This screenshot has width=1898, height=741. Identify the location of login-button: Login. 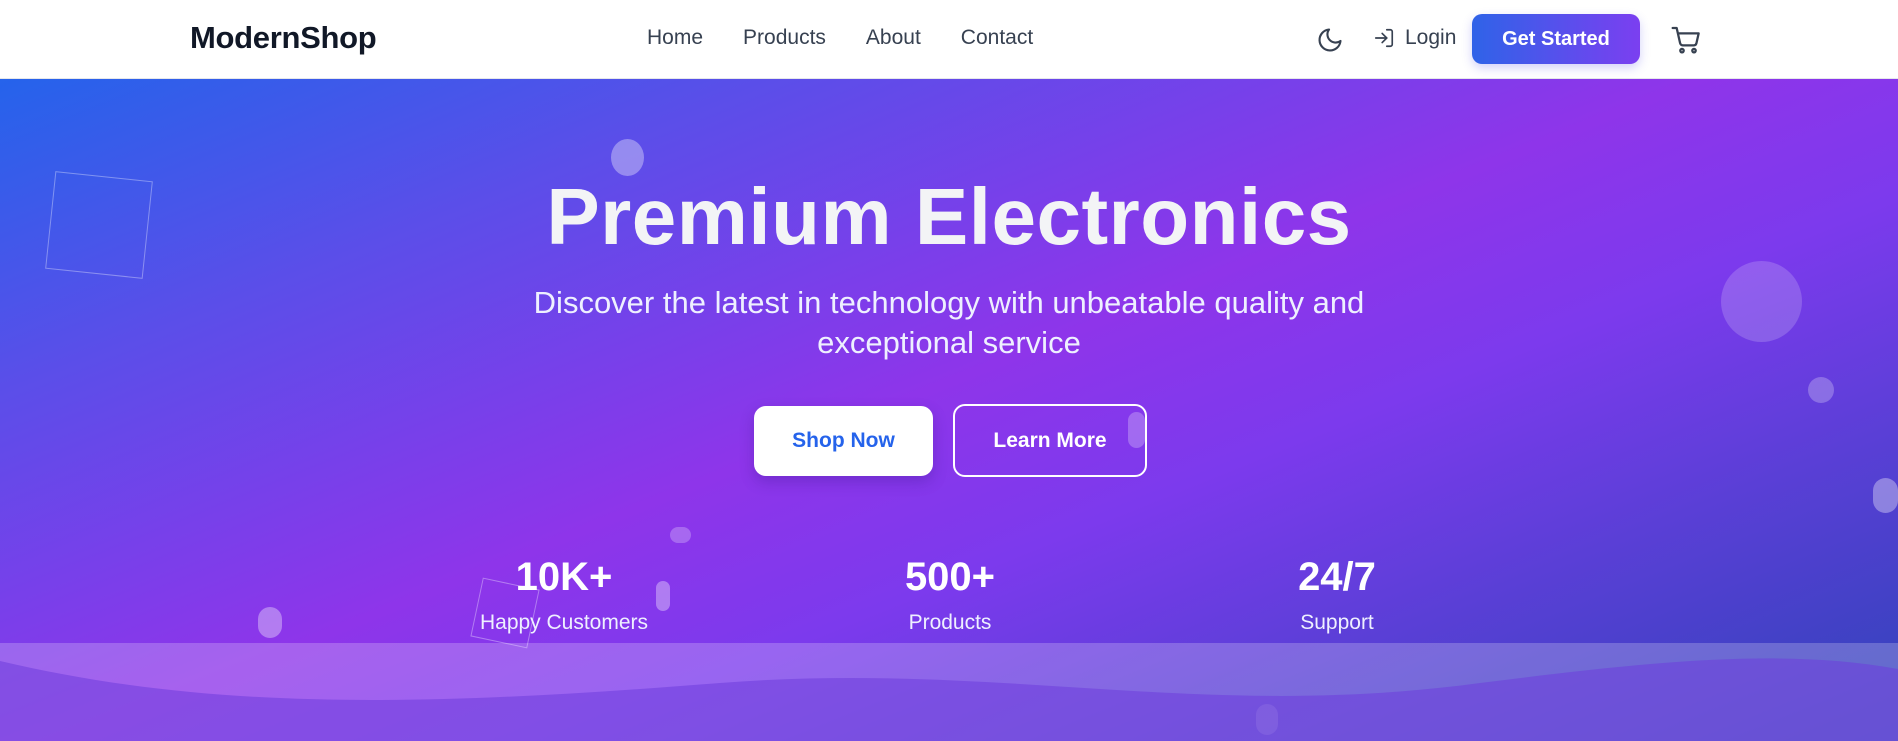
(1414, 38).